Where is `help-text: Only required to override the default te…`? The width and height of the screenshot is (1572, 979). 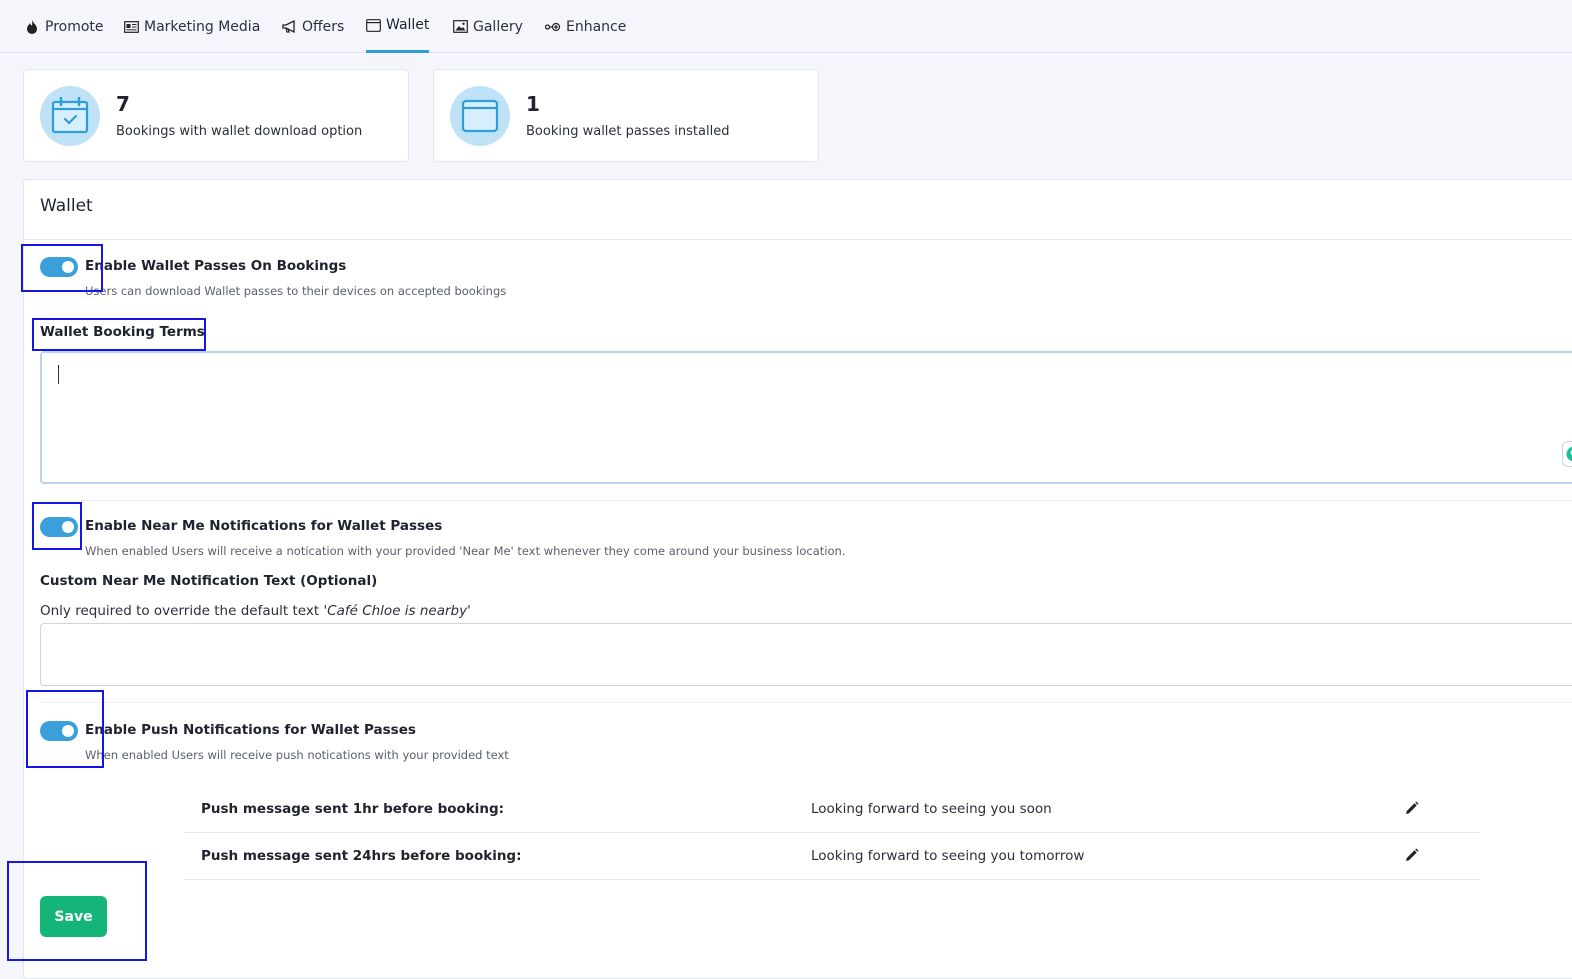
help-text: Only required to override the default te… is located at coordinates (179, 611).